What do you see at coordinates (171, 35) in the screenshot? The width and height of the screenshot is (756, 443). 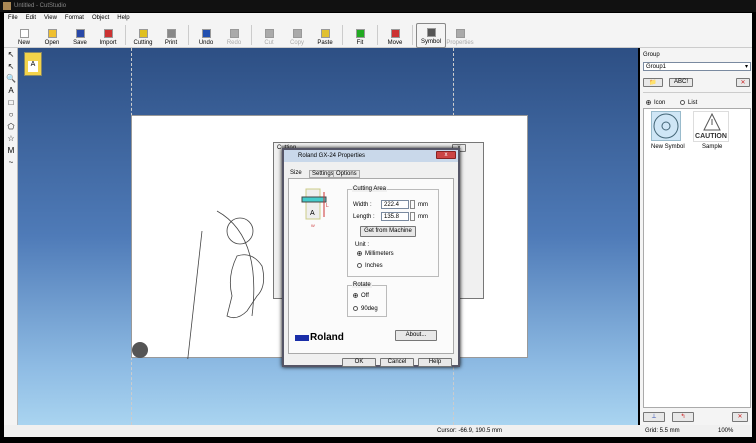 I see `toolbar-print-button: Print` at bounding box center [171, 35].